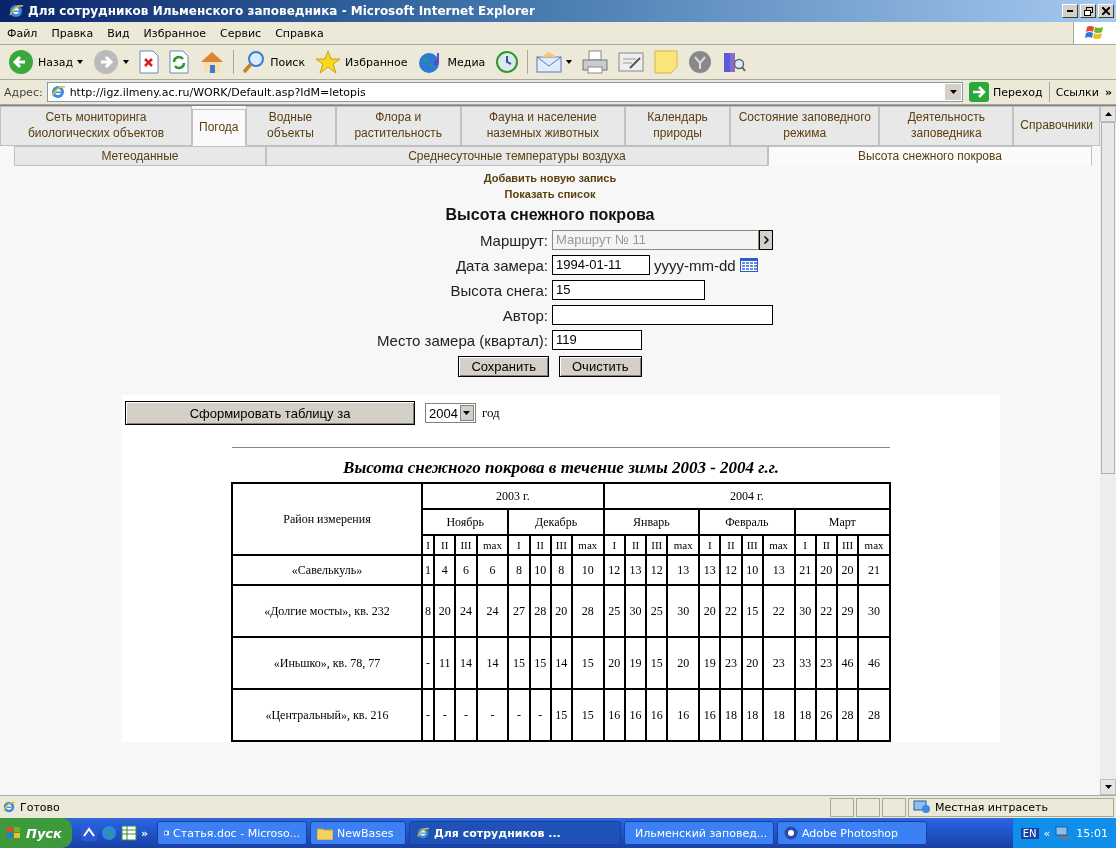 The height and width of the screenshot is (848, 1116). What do you see at coordinates (1088, 11) in the screenshot?
I see `restore-button` at bounding box center [1088, 11].